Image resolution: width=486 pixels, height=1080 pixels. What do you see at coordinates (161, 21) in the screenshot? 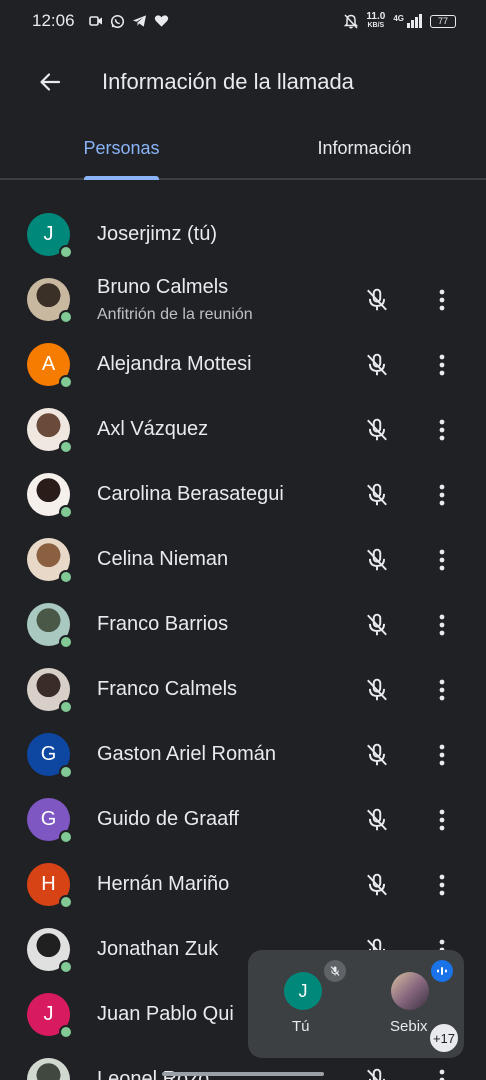
I see `heart-icon` at bounding box center [161, 21].